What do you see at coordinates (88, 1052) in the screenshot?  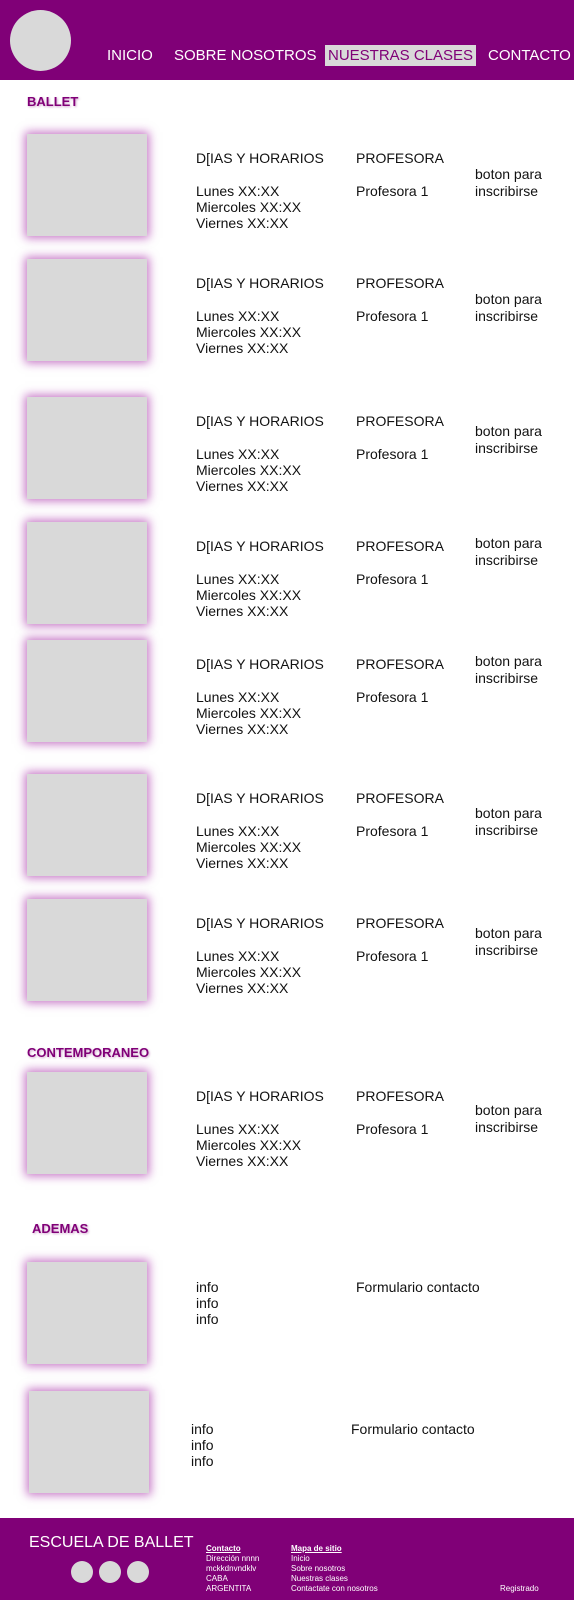 I see `section-title-contemporaneo: CONTEMPORANEO` at bounding box center [88, 1052].